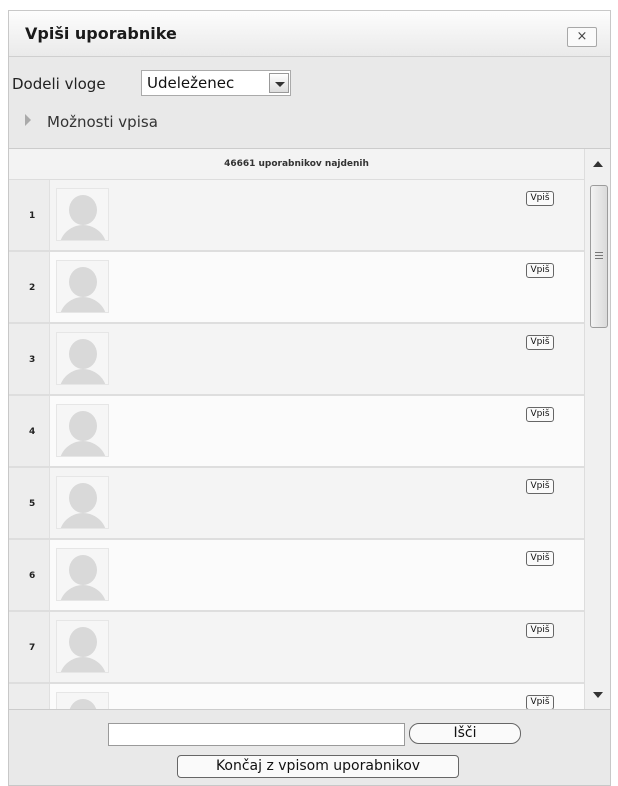  I want to click on row-number-cell: 6, so click(29, 575).